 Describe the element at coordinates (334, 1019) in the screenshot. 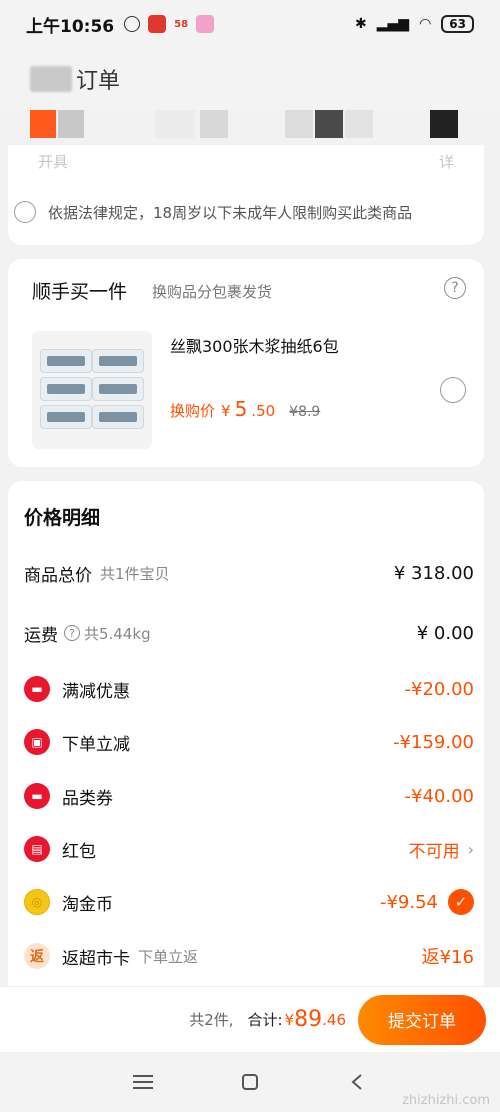

I see `total-decimal: .46` at that location.